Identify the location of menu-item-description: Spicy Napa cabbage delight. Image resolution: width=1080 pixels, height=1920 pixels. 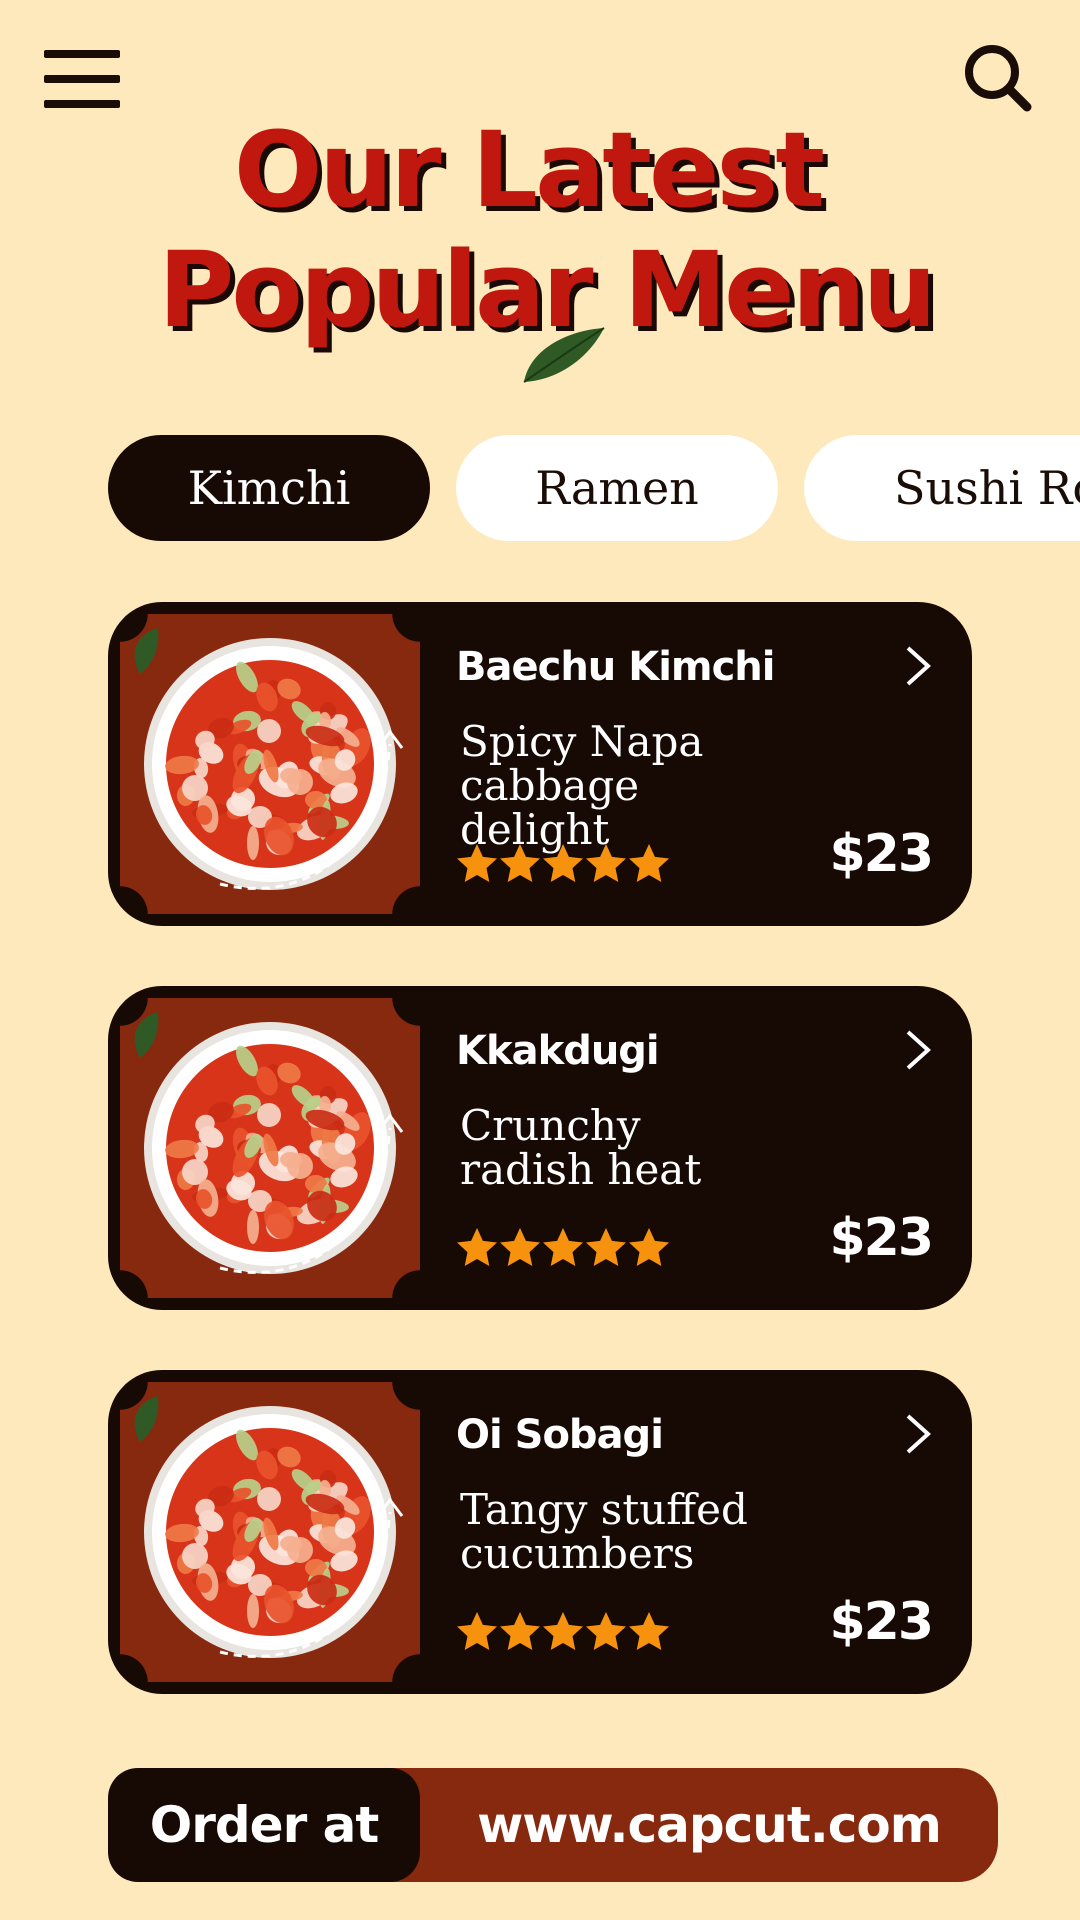
(582, 785).